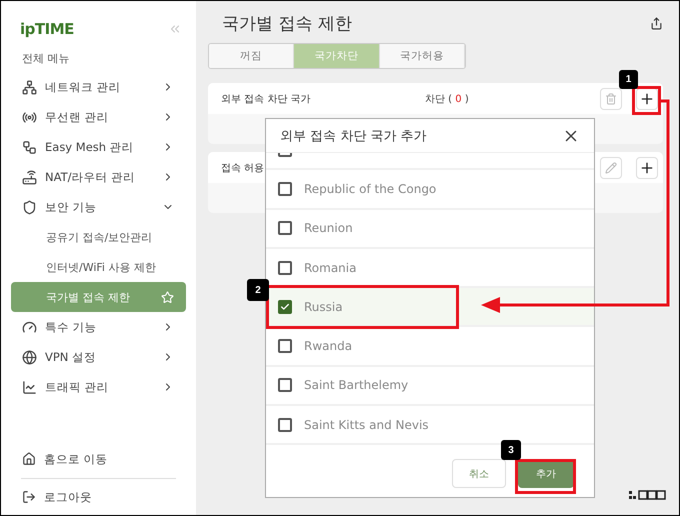 The height and width of the screenshot is (516, 680). What do you see at coordinates (29, 497) in the screenshot?
I see `logout-icon` at bounding box center [29, 497].